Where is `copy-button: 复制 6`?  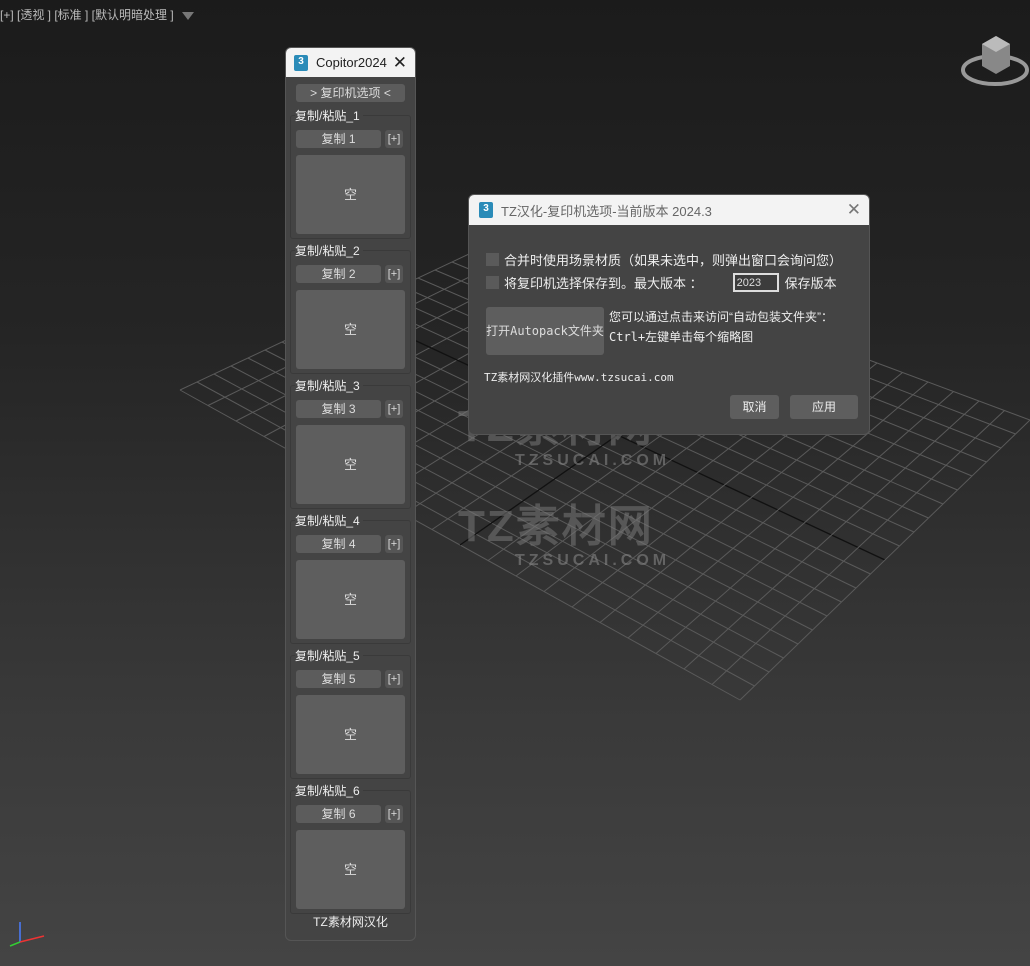 copy-button: 复制 6 is located at coordinates (338, 814).